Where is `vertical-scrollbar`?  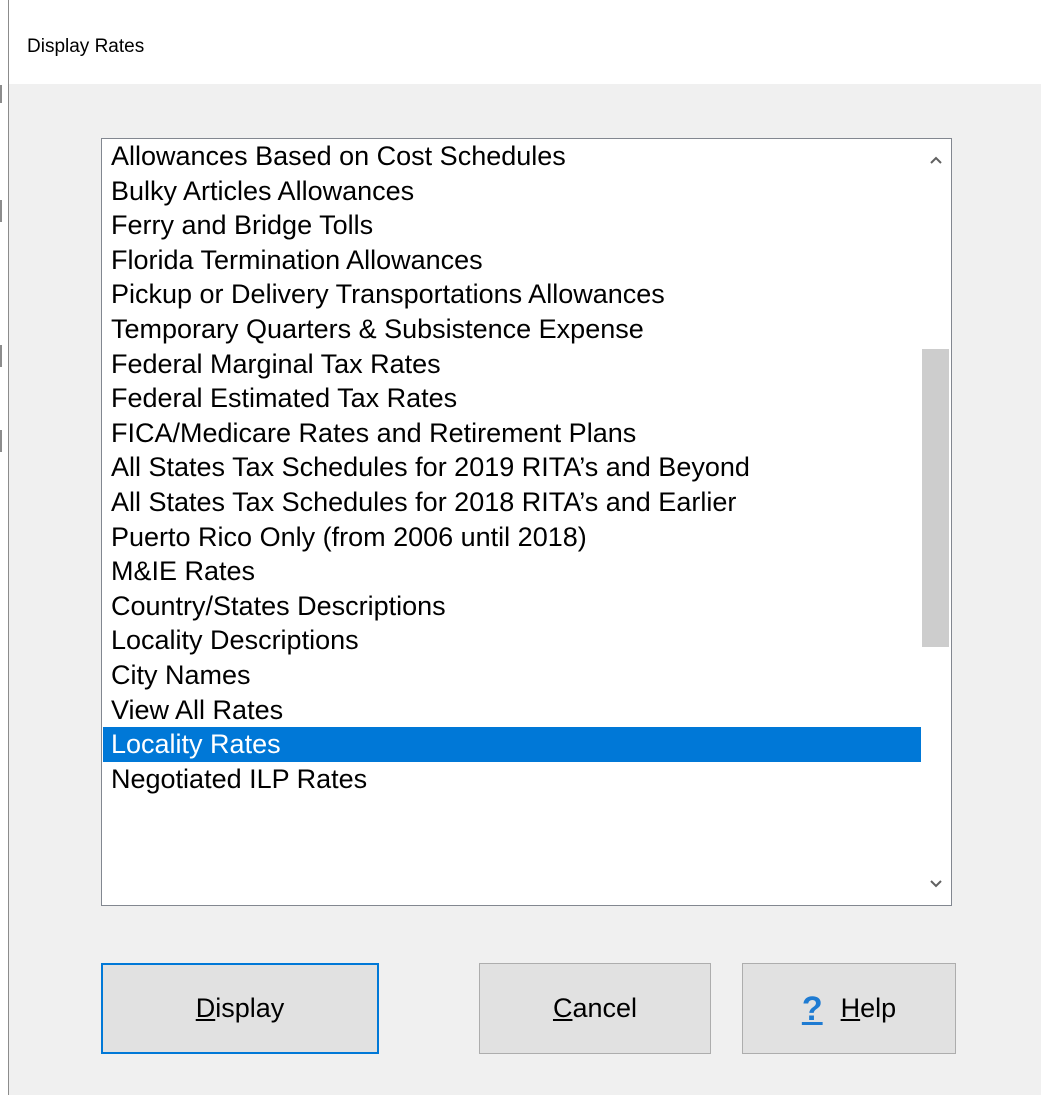
vertical-scrollbar is located at coordinates (936, 522).